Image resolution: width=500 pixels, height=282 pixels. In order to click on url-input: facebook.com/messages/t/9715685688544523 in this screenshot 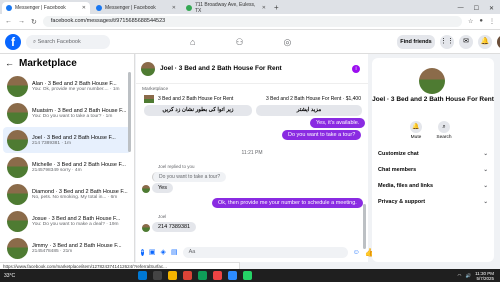, I will do `click(252, 21)`.